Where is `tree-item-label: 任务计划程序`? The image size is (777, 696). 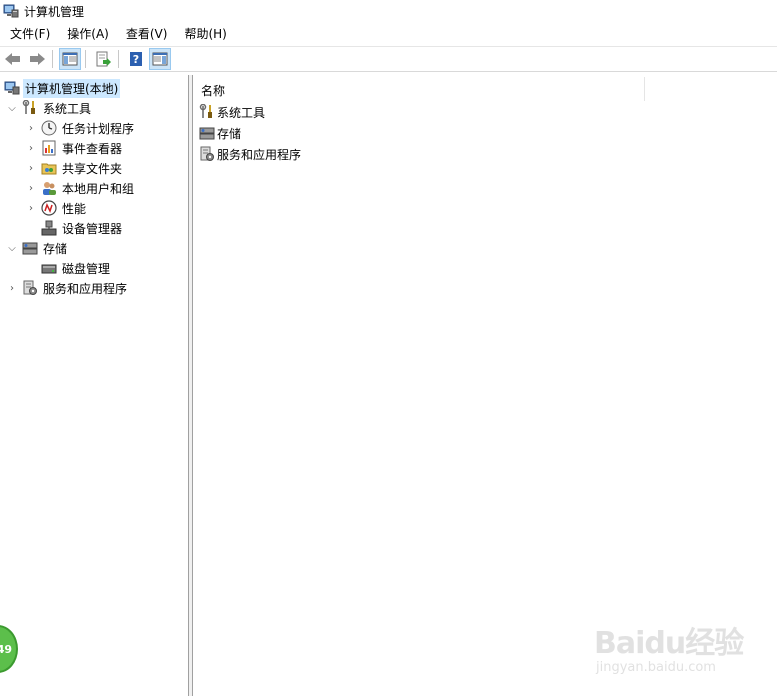
tree-item-label: 任务计划程序 is located at coordinates (98, 128).